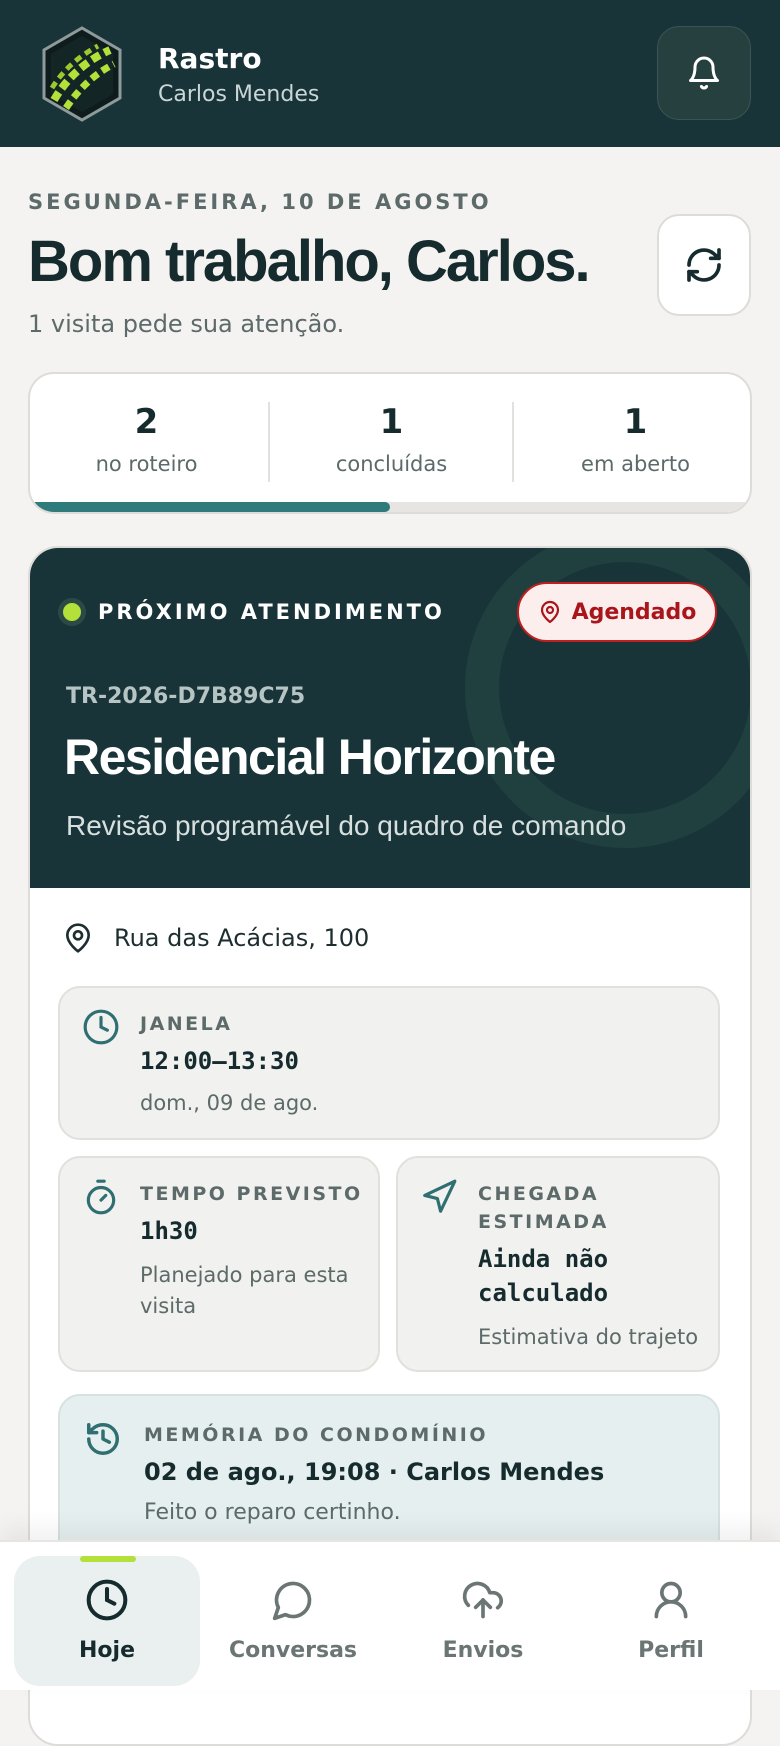  Describe the element at coordinates (588, 1337) in the screenshot. I see `arrival-sub: Estimativa do trajeto` at that location.